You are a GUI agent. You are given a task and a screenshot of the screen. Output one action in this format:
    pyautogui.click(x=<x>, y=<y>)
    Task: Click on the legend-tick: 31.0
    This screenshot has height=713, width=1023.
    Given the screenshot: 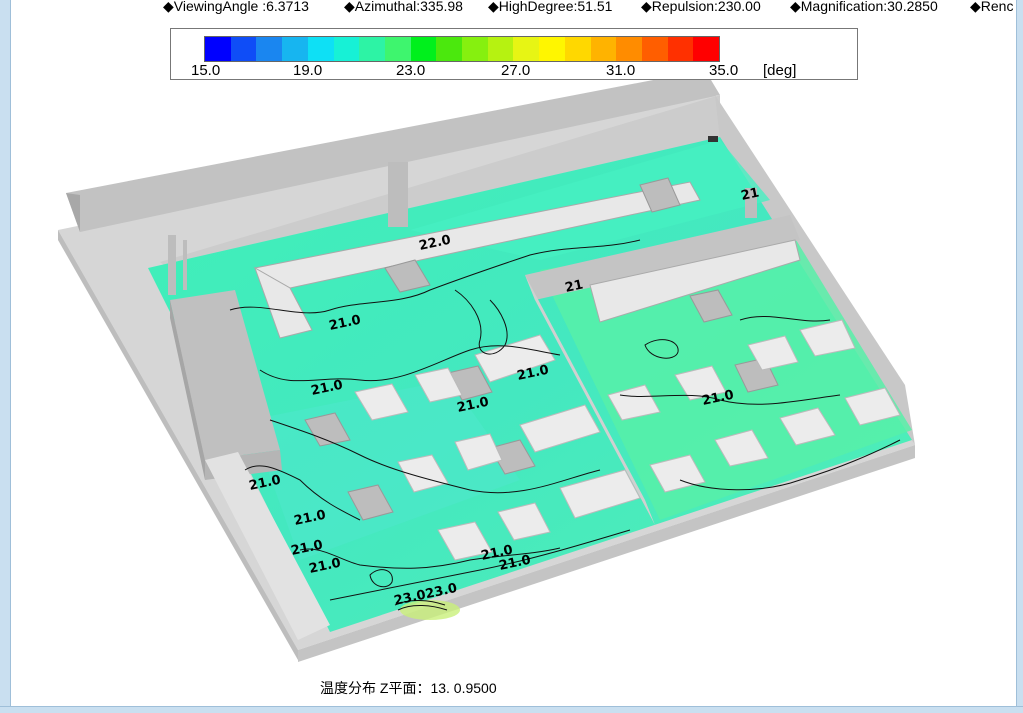 What is the action you would take?
    pyautogui.click(x=621, y=70)
    